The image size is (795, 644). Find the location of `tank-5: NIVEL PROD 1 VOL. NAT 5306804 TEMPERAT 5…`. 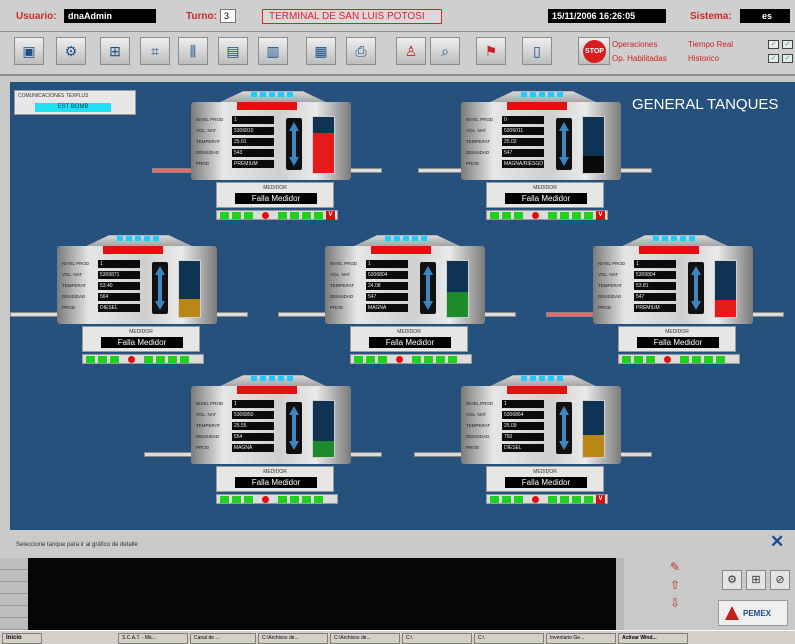

tank-5: NIVEL PROD 1 VOL. NAT 5306804 TEMPERAT 5… is located at coordinates (665, 307).